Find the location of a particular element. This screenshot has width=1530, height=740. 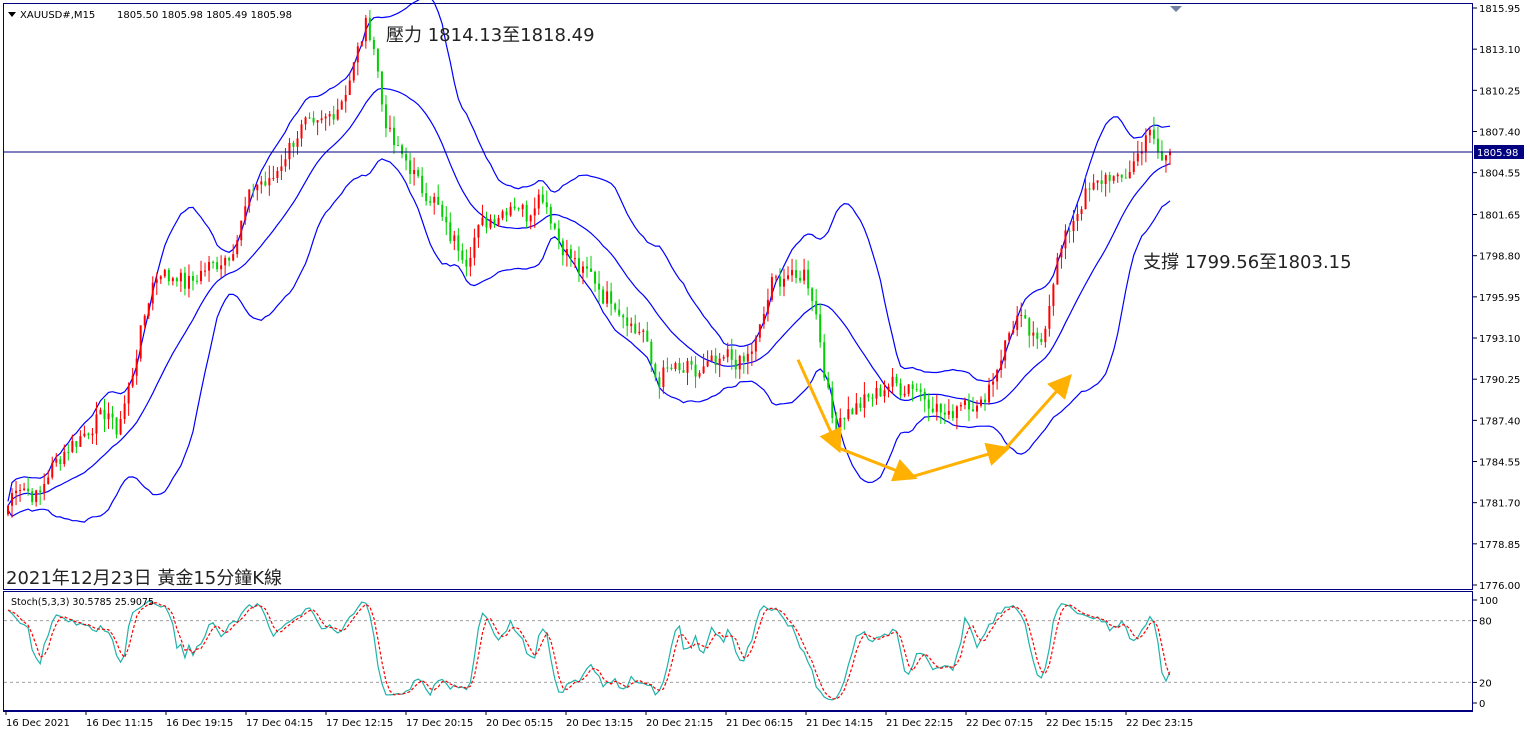

price-tick-label: 1807.40 is located at coordinates (1499, 132).